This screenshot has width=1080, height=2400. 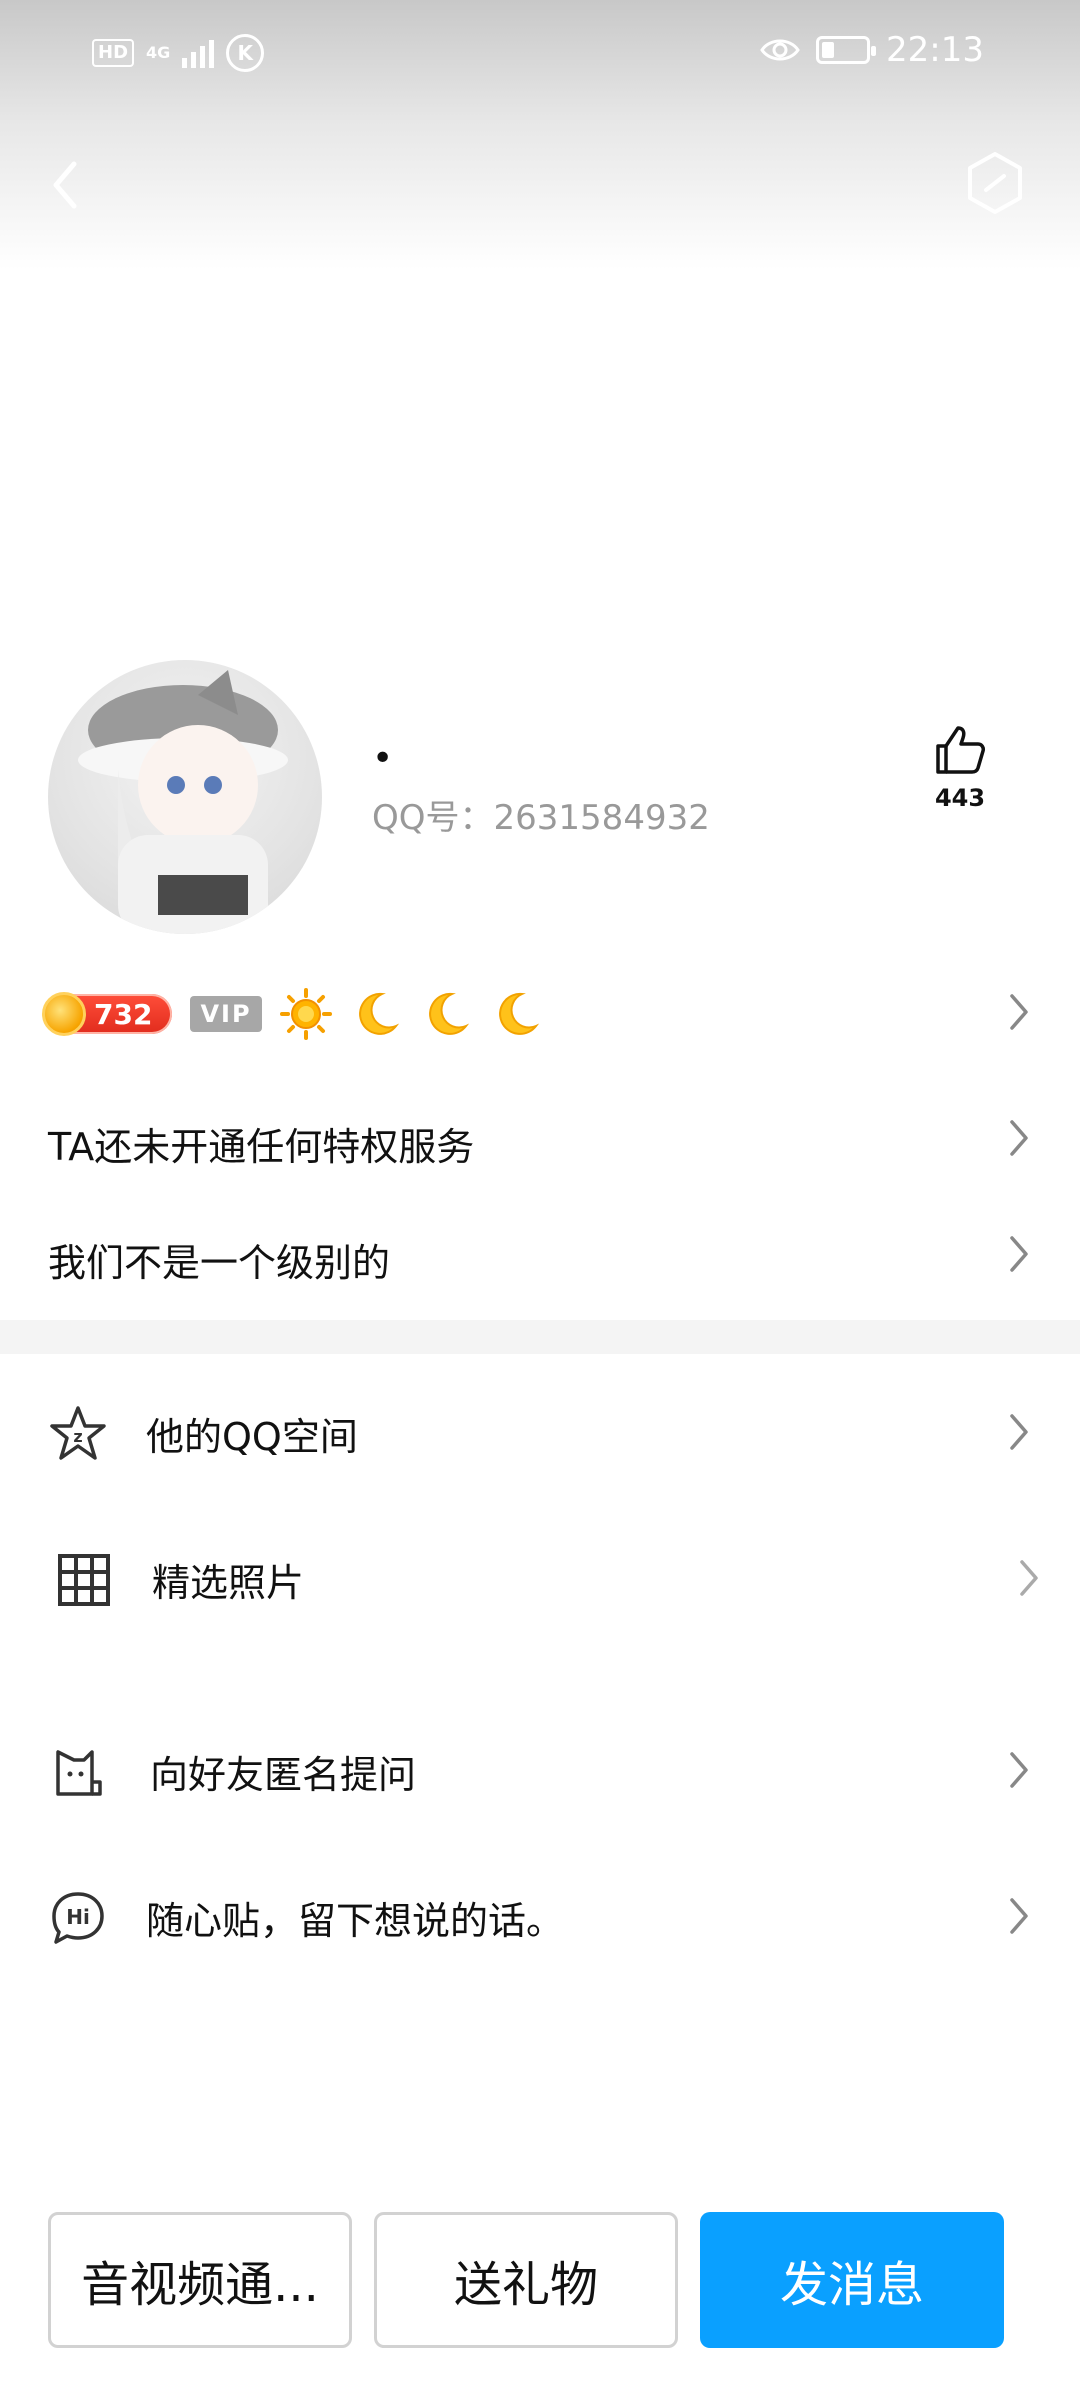 What do you see at coordinates (1019, 1012) in the screenshot?
I see `badges-chevron-icon` at bounding box center [1019, 1012].